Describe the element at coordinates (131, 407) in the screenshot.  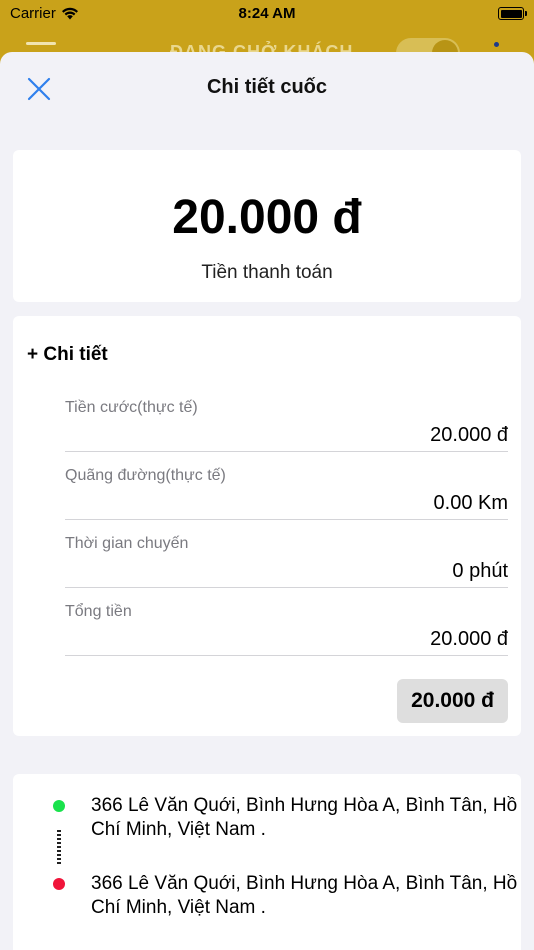
I see `fare-label: Tiền cước(thực tế)` at that location.